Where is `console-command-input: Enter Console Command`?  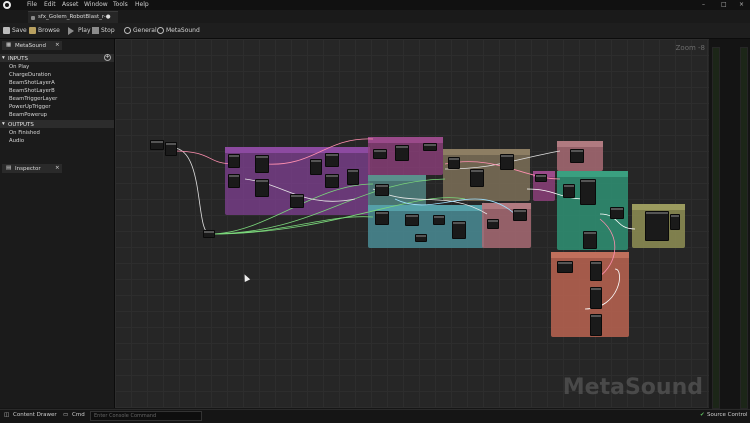
console-command-input: Enter Console Command is located at coordinates (146, 416).